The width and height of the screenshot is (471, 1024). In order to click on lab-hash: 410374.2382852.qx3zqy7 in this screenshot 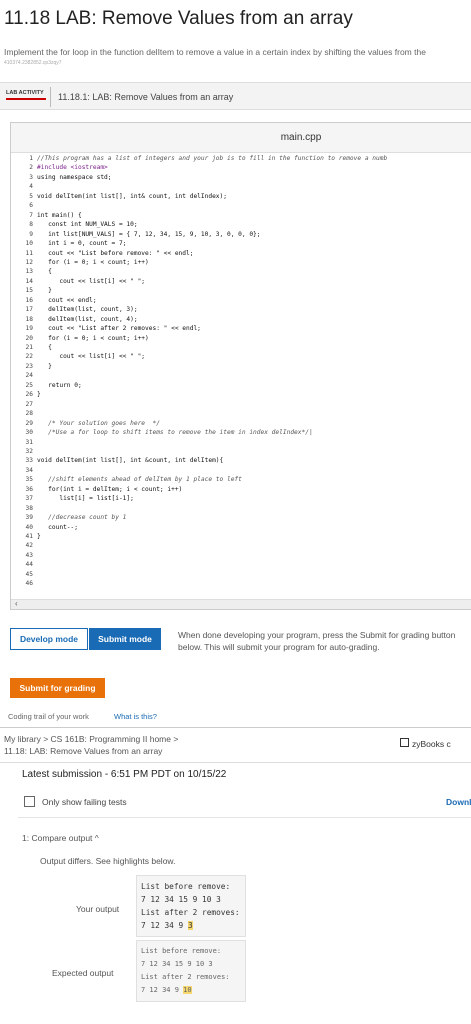, I will do `click(33, 63)`.